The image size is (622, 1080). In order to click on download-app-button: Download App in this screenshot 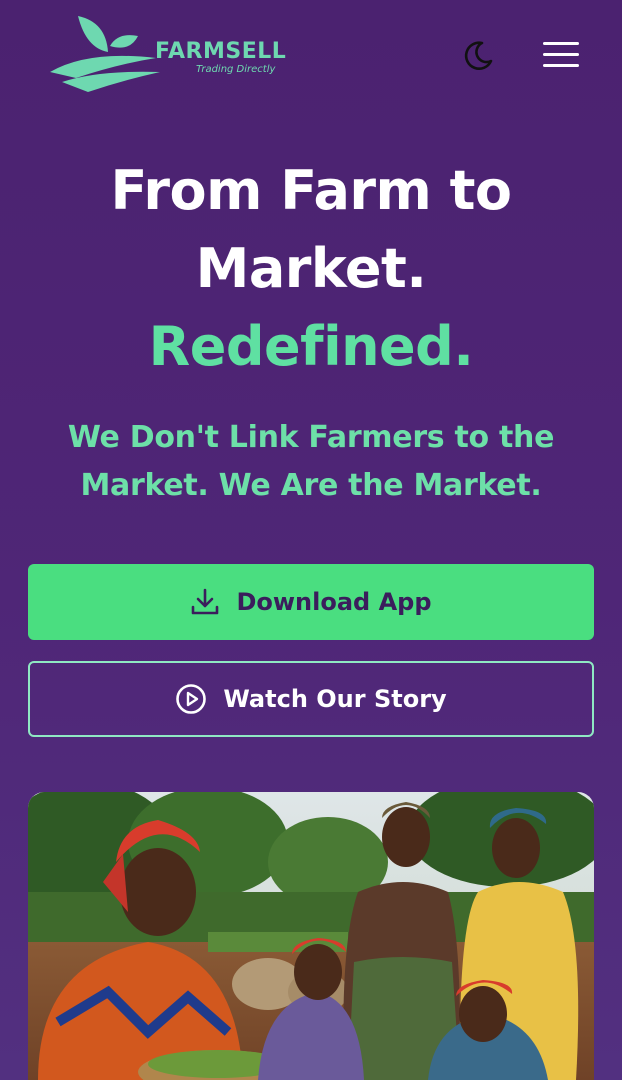, I will do `click(311, 602)`.